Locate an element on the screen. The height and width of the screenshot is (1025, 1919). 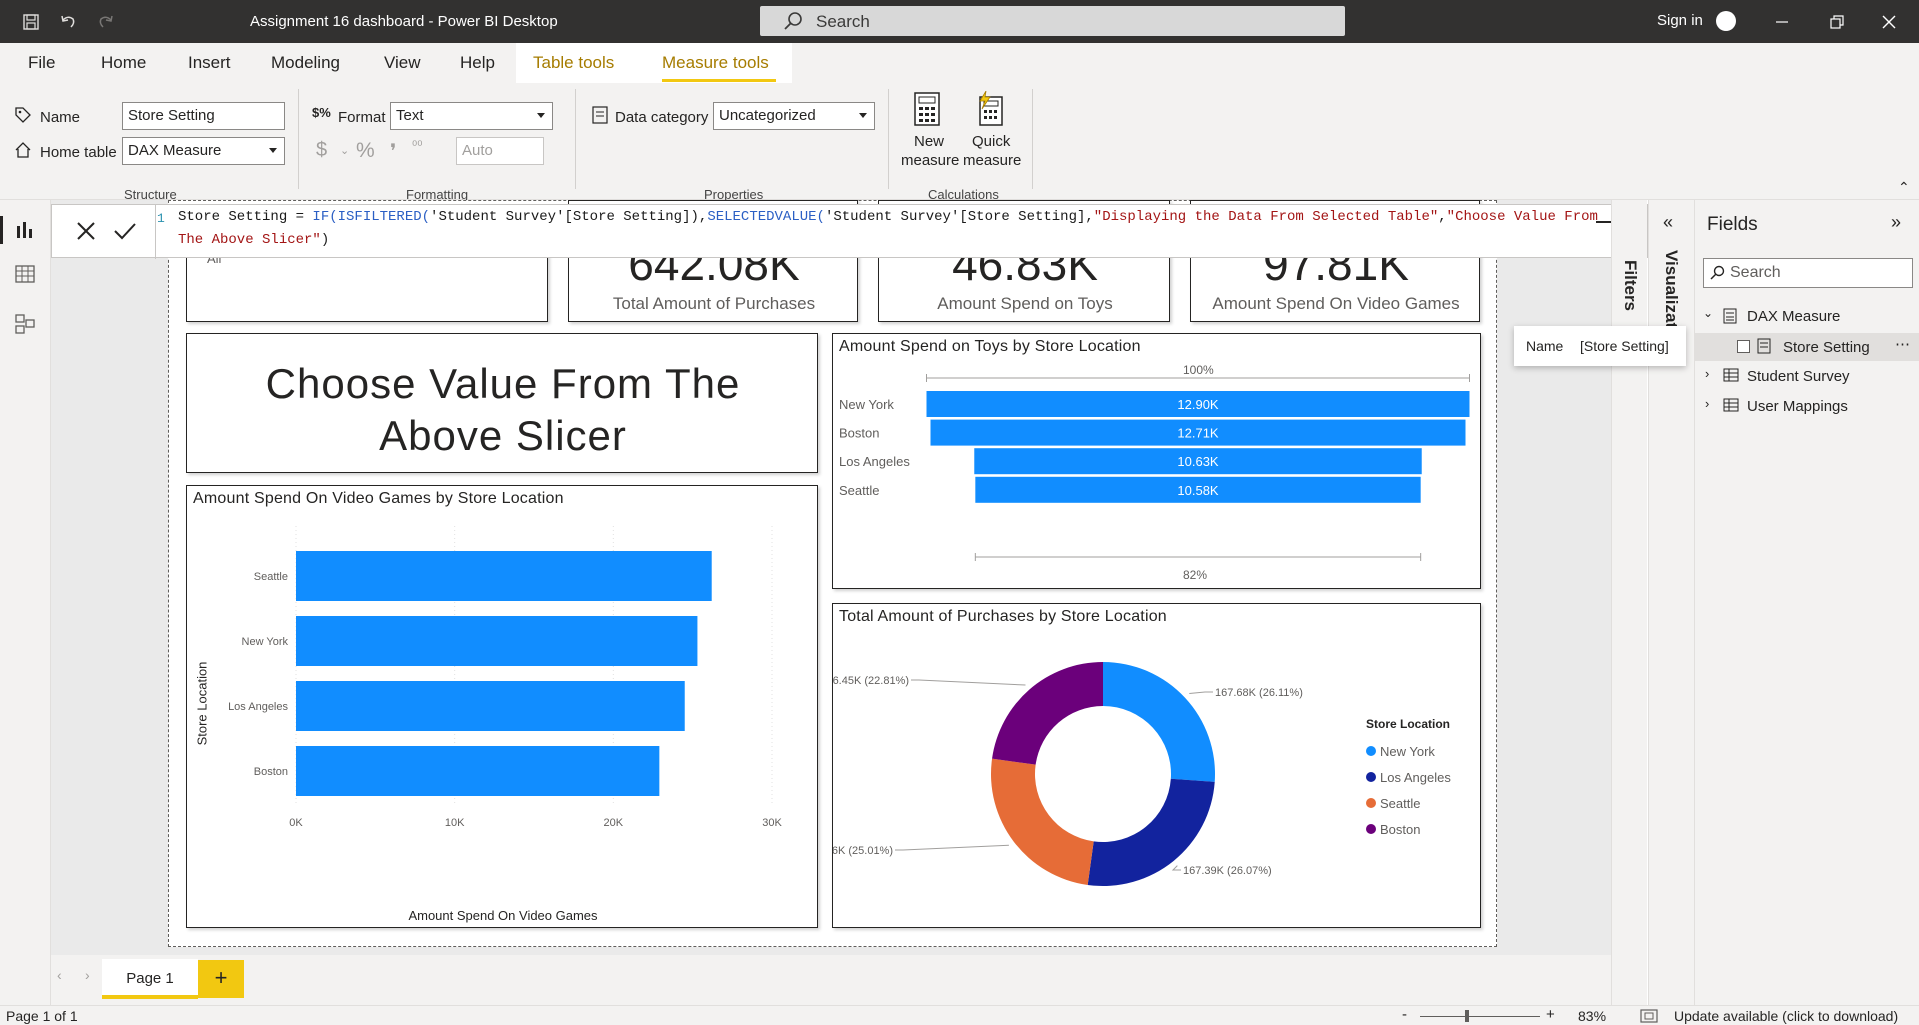
next-page-icon: › is located at coordinates (87, 975).